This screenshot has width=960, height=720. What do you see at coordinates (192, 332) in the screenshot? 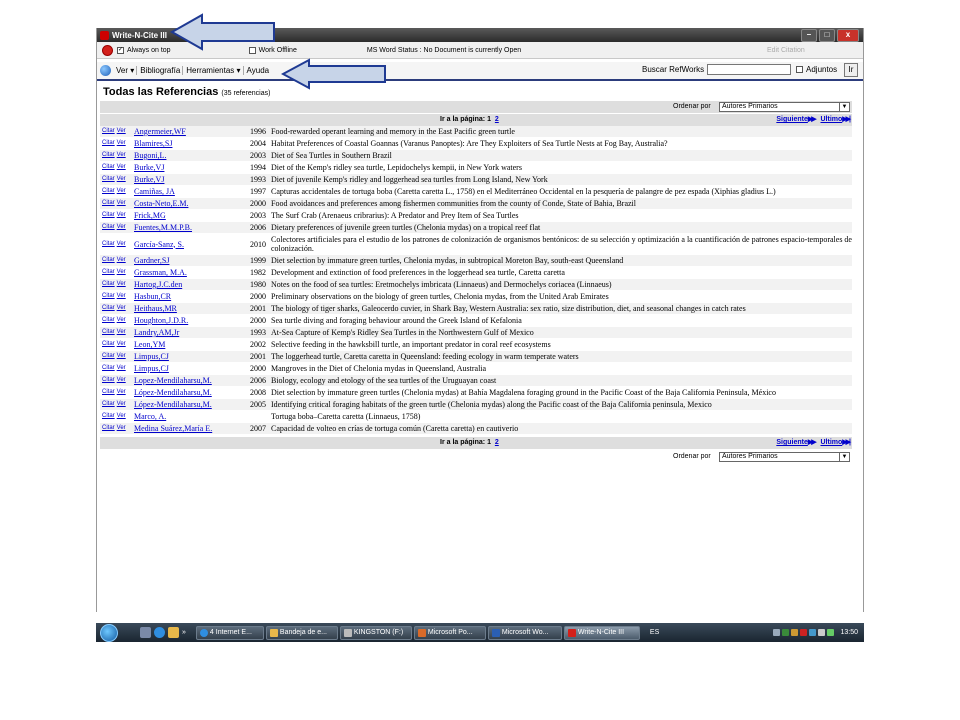
I see `reference-author: Landry,AM,Jr` at bounding box center [192, 332].